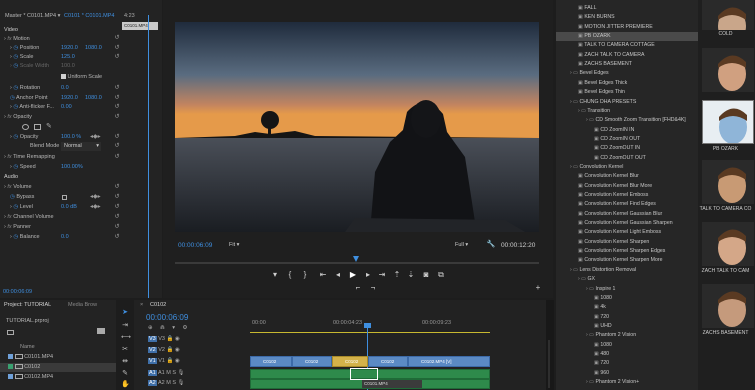 This screenshot has width=755, height=390. What do you see at coordinates (150, 156) in the screenshot?
I see `ec-playhead` at bounding box center [150, 156].